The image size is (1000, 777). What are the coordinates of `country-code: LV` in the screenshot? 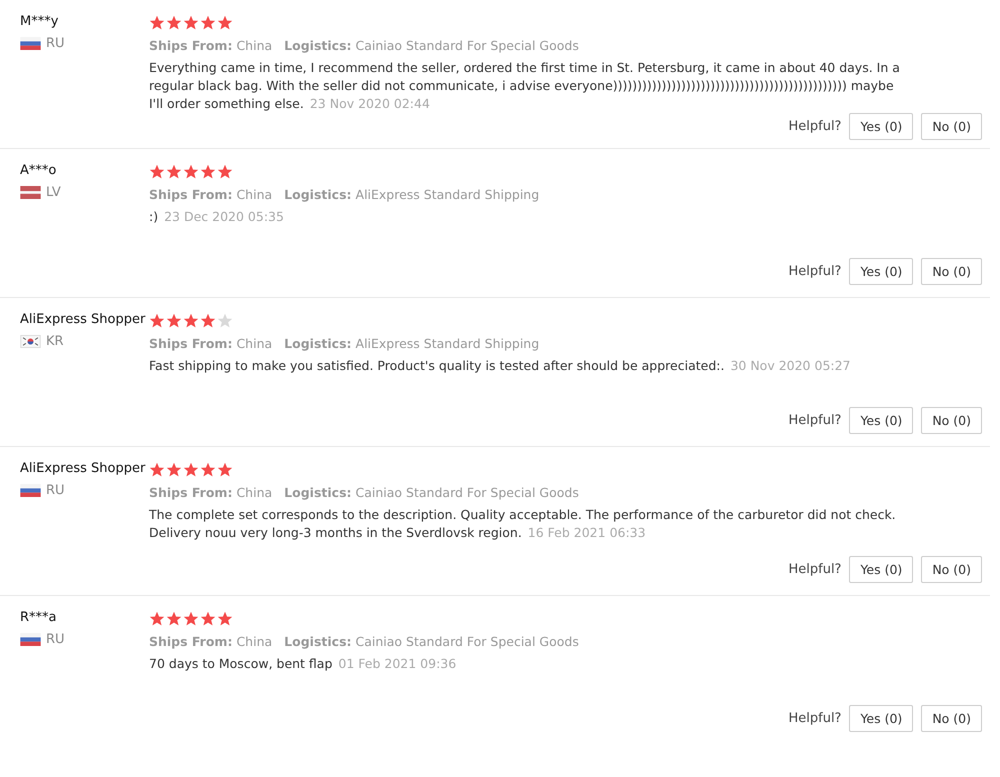 It's located at (53, 192).